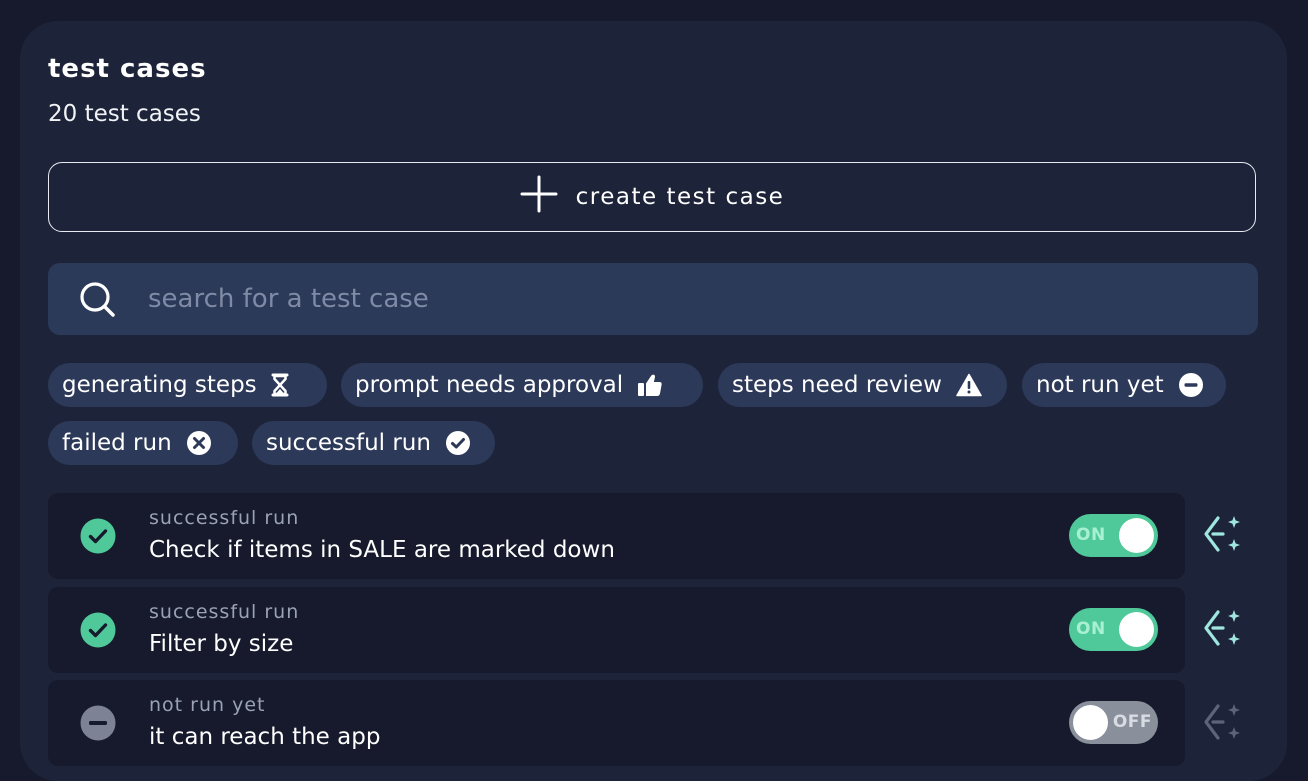 The width and height of the screenshot is (1308, 781). I want to click on test-case-name: Check if items in SALE are marked down, so click(382, 550).